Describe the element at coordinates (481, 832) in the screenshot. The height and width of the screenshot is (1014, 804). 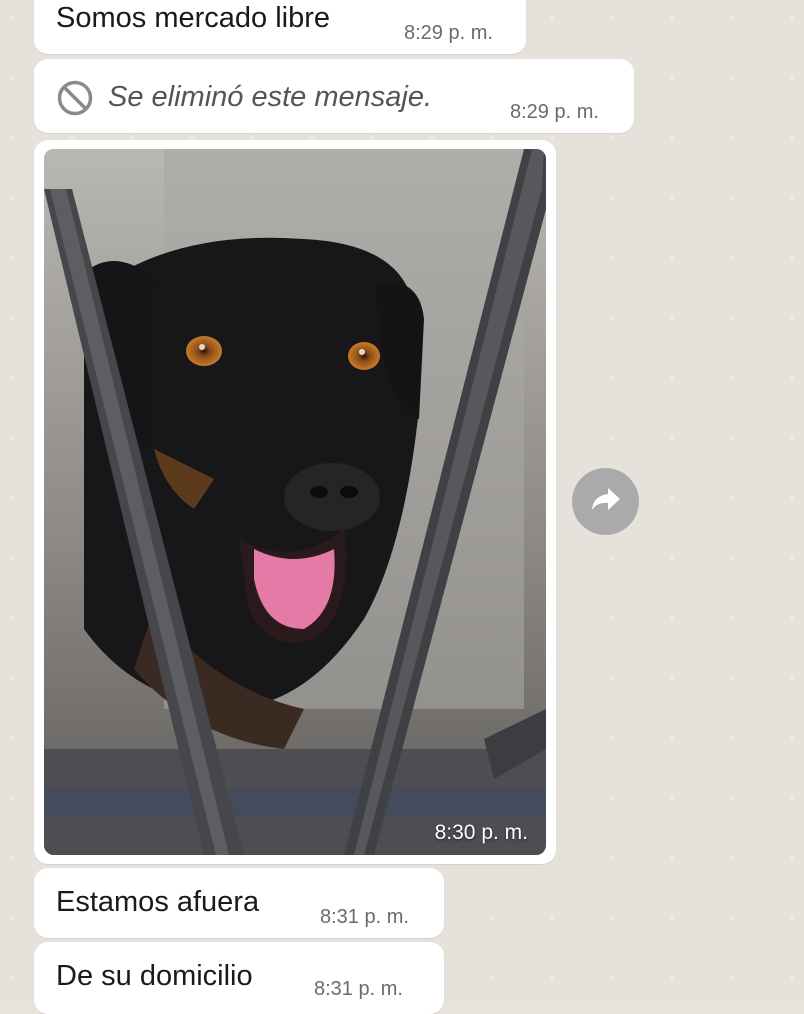
I see `message-time: 8:30 p. m.` at that location.